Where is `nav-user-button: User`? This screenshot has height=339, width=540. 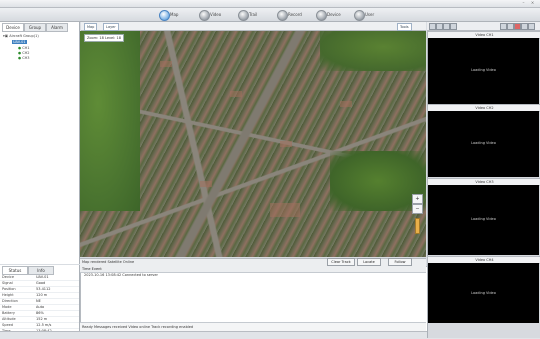 nav-user-button: User is located at coordinates (371, 15).